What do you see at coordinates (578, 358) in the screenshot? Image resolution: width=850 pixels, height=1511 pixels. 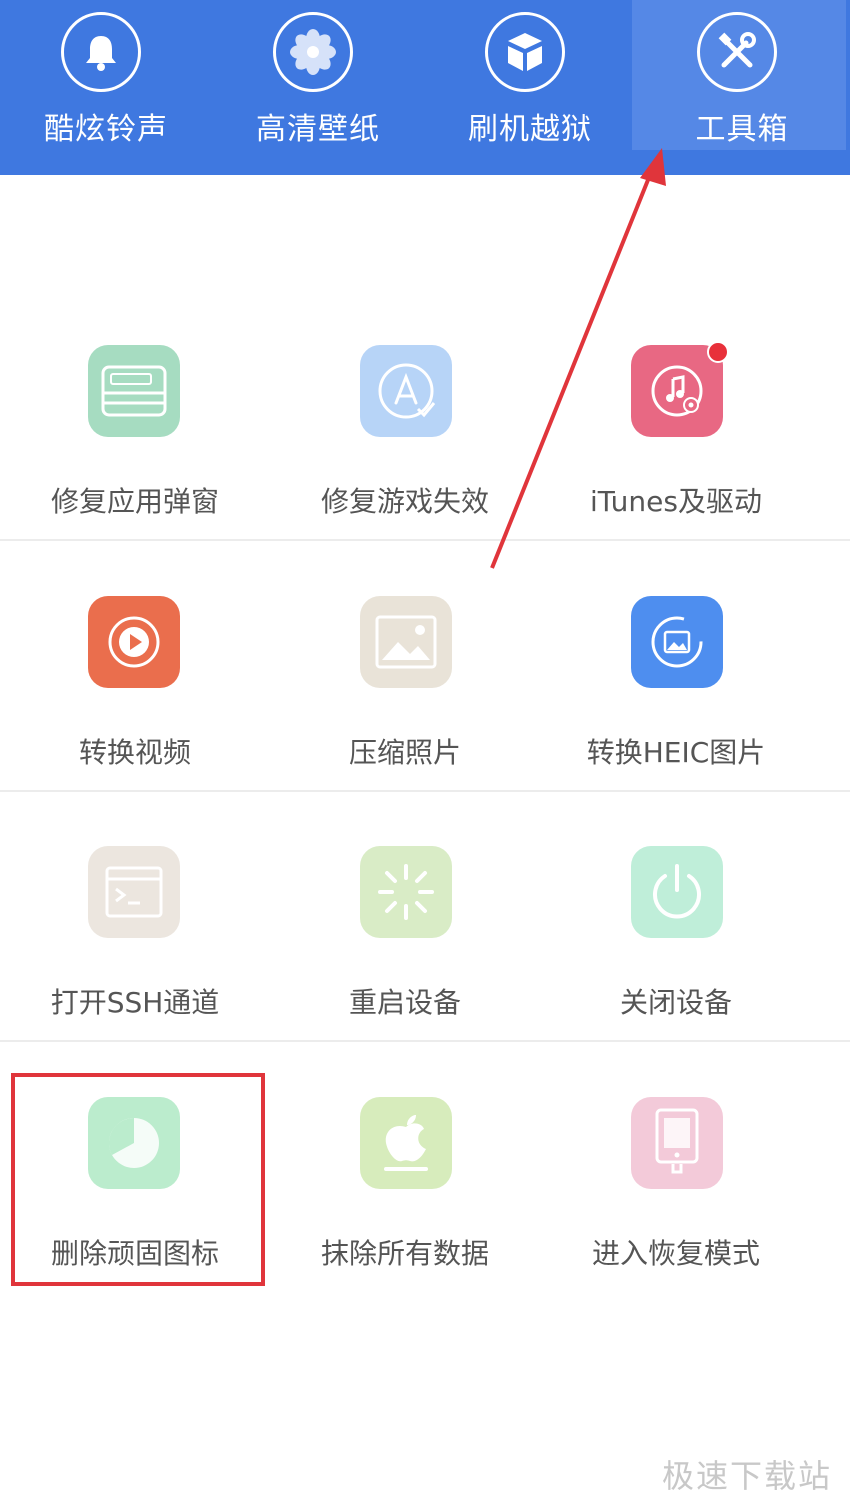 I see `annotation-arrow` at bounding box center [578, 358].